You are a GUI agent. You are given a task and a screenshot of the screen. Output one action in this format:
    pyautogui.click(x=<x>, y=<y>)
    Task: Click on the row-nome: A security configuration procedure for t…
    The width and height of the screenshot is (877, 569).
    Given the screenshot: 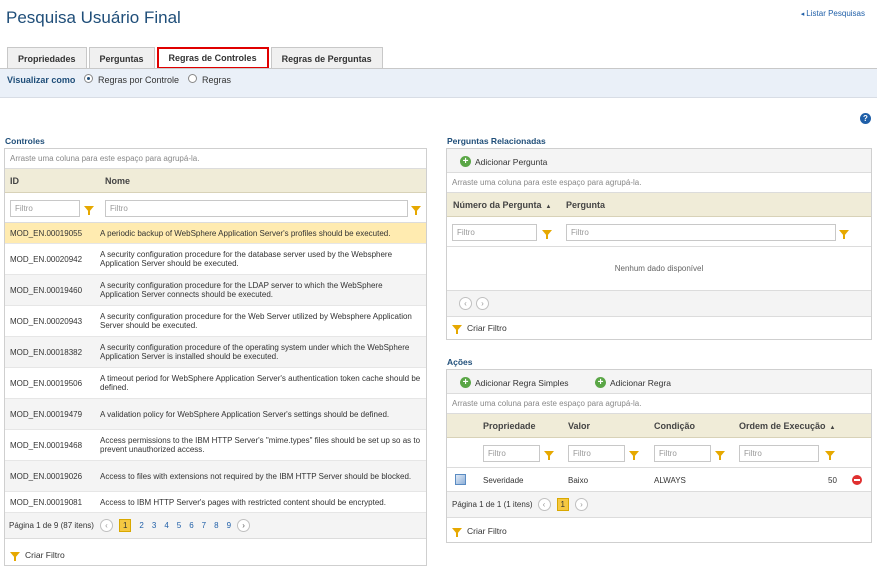 What is the action you would take?
    pyautogui.click(x=256, y=321)
    